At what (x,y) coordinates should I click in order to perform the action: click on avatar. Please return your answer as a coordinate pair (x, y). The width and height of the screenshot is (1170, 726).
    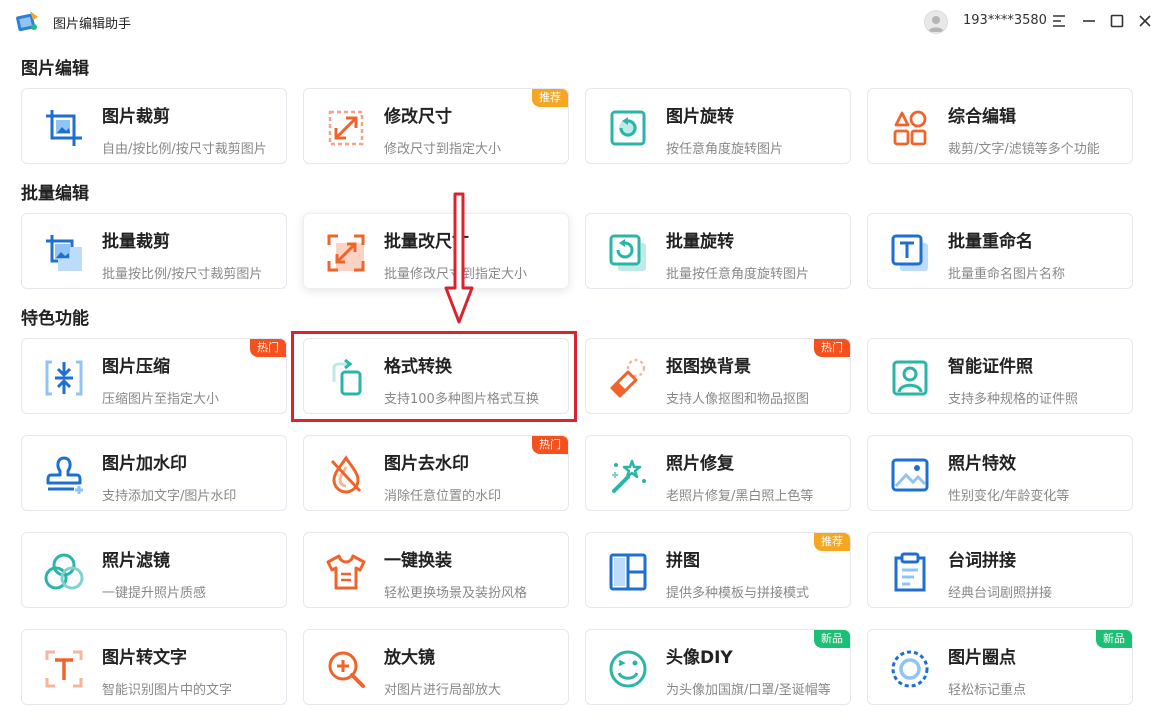
    Looking at the image, I should click on (936, 22).